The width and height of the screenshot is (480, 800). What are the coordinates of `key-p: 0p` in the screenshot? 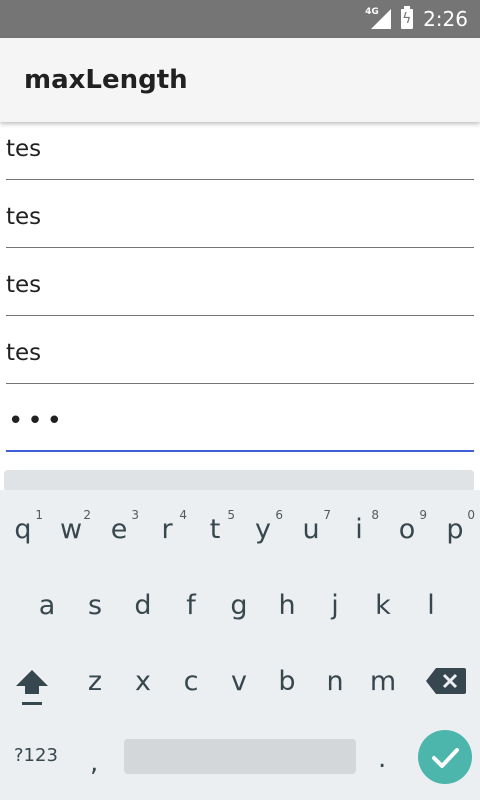 It's located at (455, 530).